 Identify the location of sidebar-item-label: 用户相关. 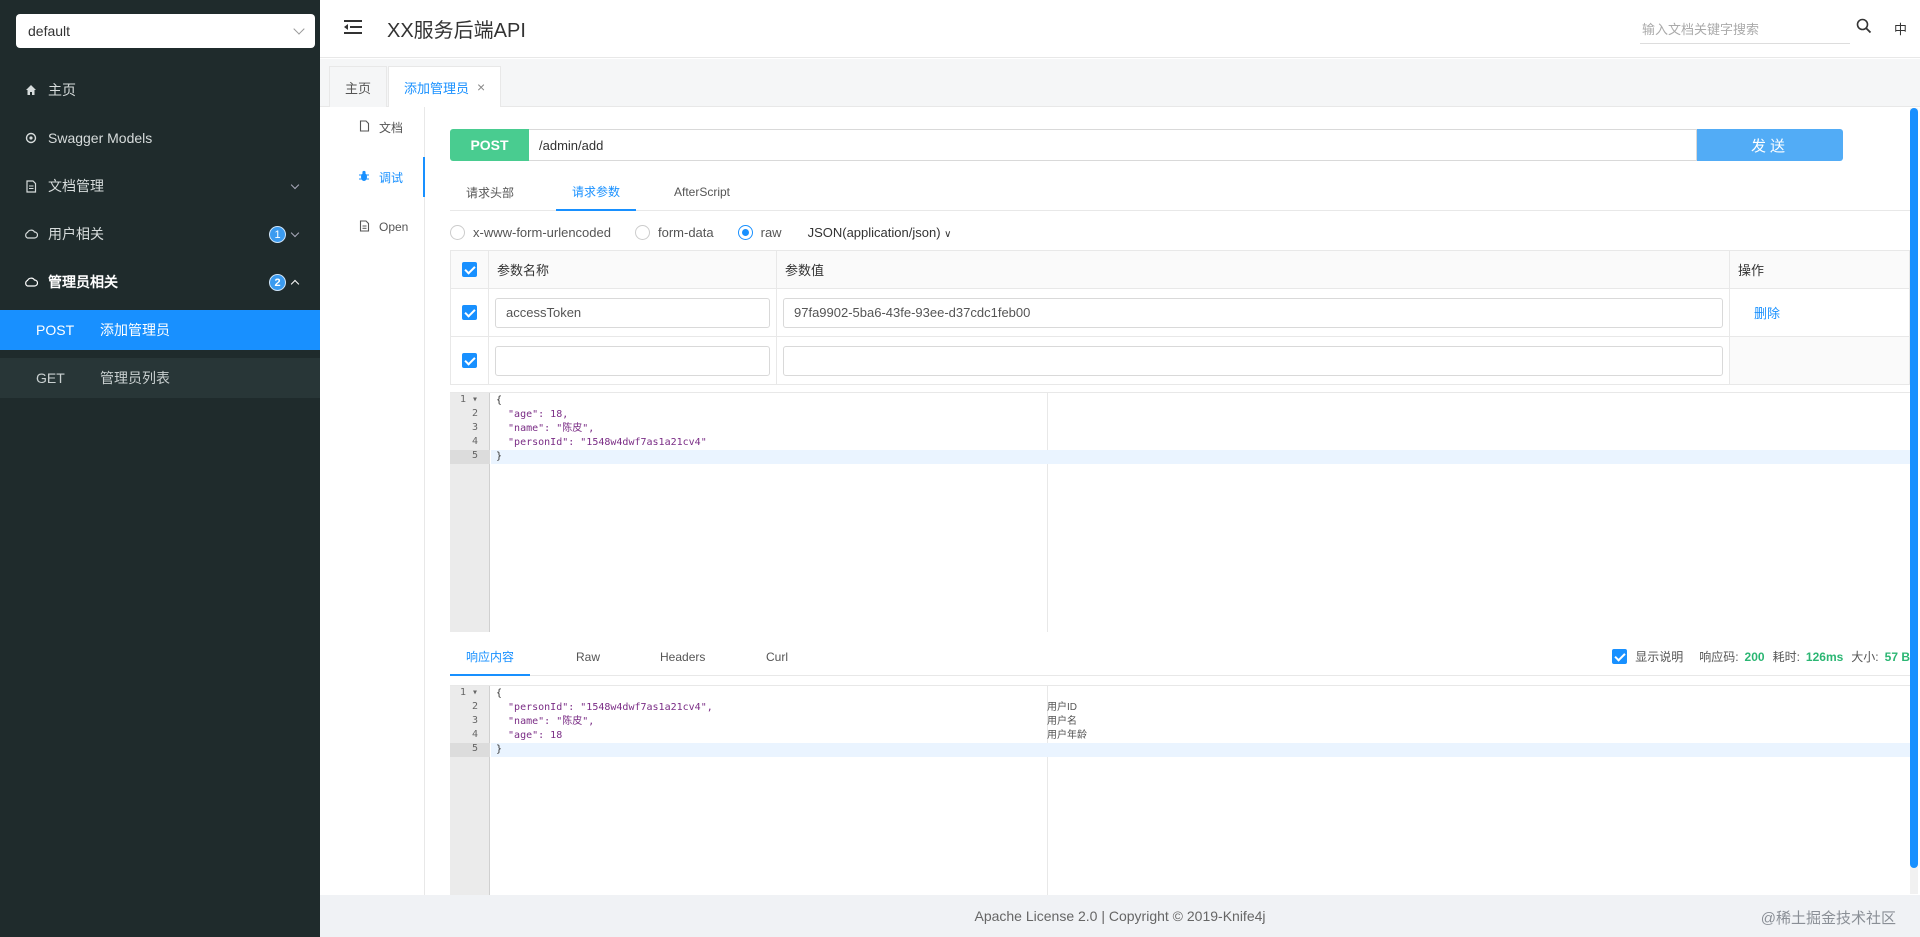
(76, 234).